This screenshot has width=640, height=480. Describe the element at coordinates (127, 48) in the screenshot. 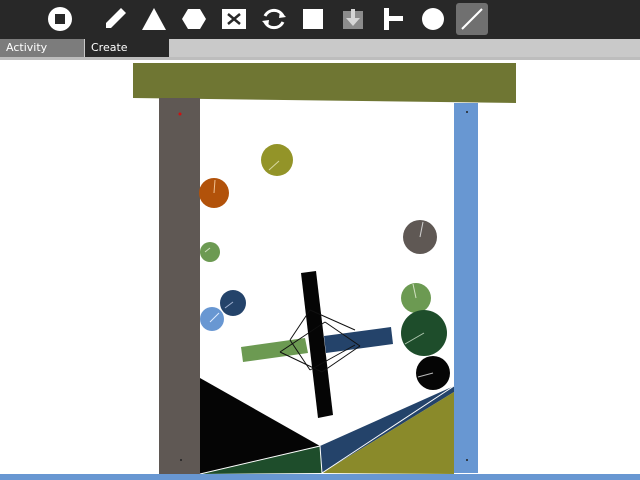

I see `tab-create: Create` at that location.